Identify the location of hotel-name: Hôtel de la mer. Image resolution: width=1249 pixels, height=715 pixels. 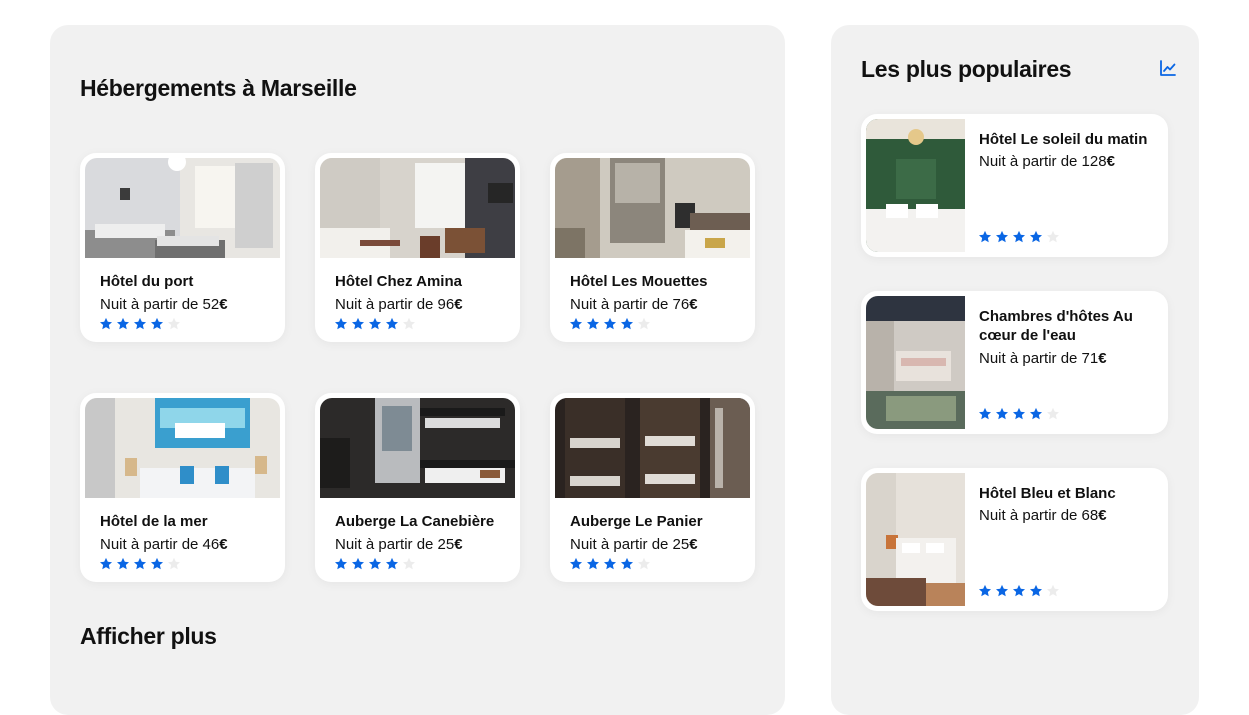
(154, 521).